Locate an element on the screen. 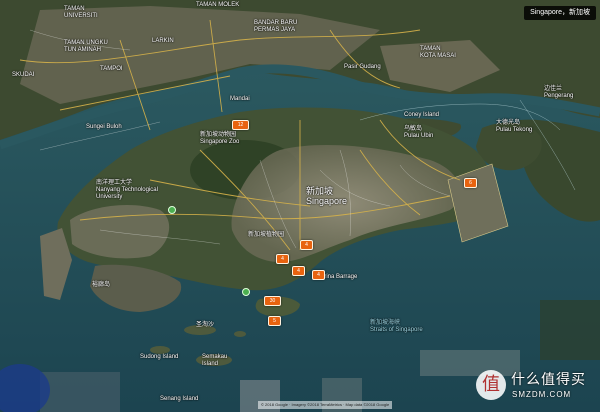  watermark-english: SMZDM.COM is located at coordinates (542, 394).